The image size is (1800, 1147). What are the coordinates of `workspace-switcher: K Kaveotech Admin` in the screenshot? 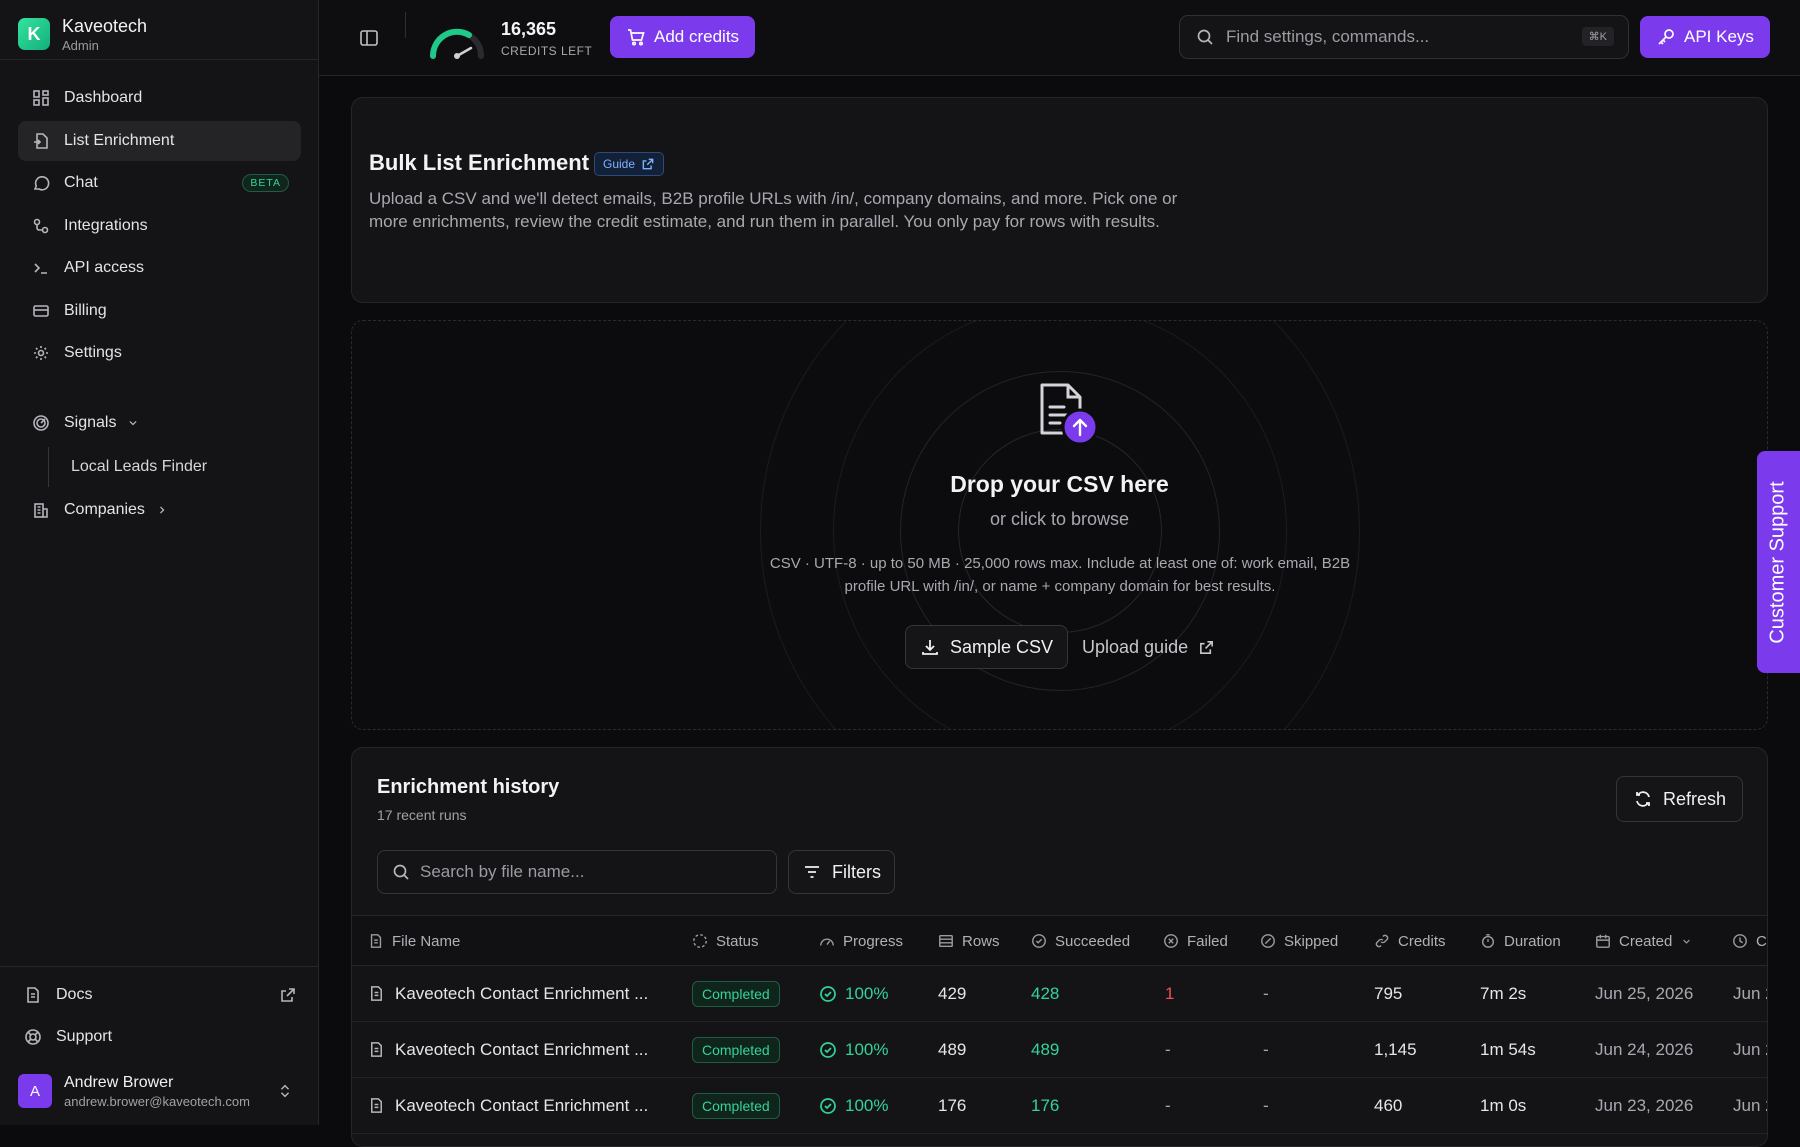 It's located at (82, 34).